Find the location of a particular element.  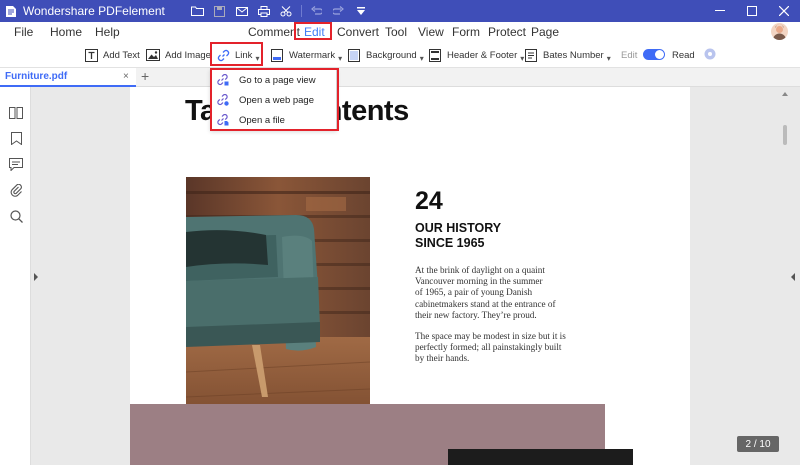

read-mode-label: Read is located at coordinates (683, 55).